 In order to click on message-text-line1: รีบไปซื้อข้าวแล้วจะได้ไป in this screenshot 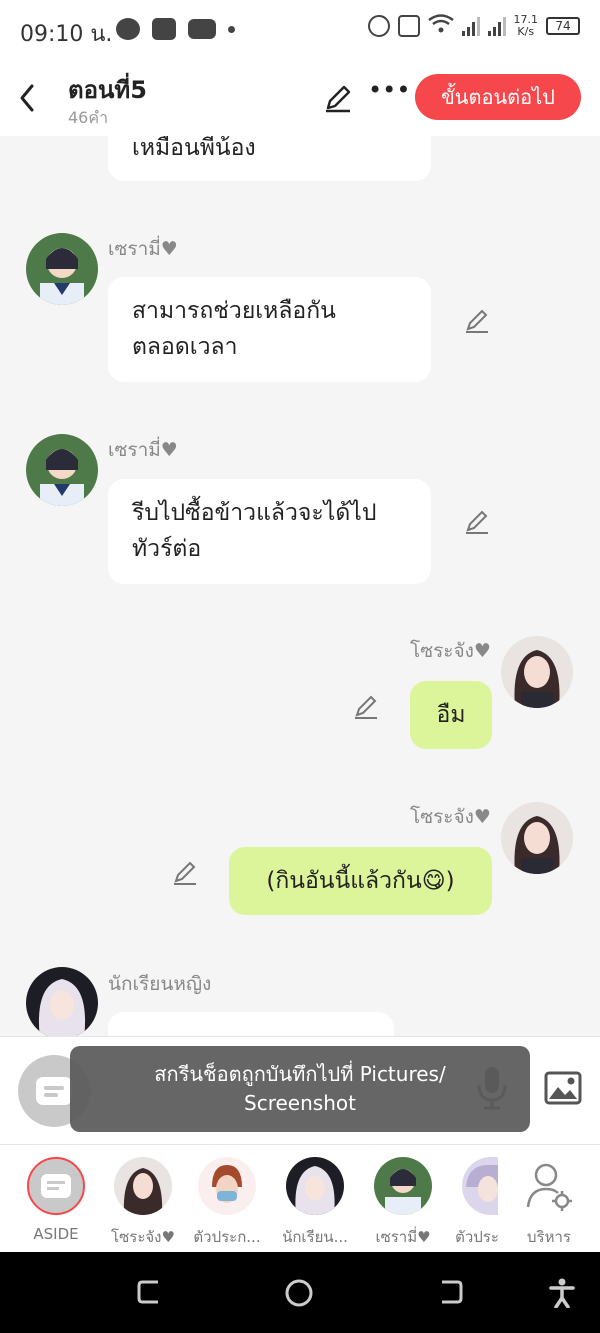, I will do `click(254, 513)`.